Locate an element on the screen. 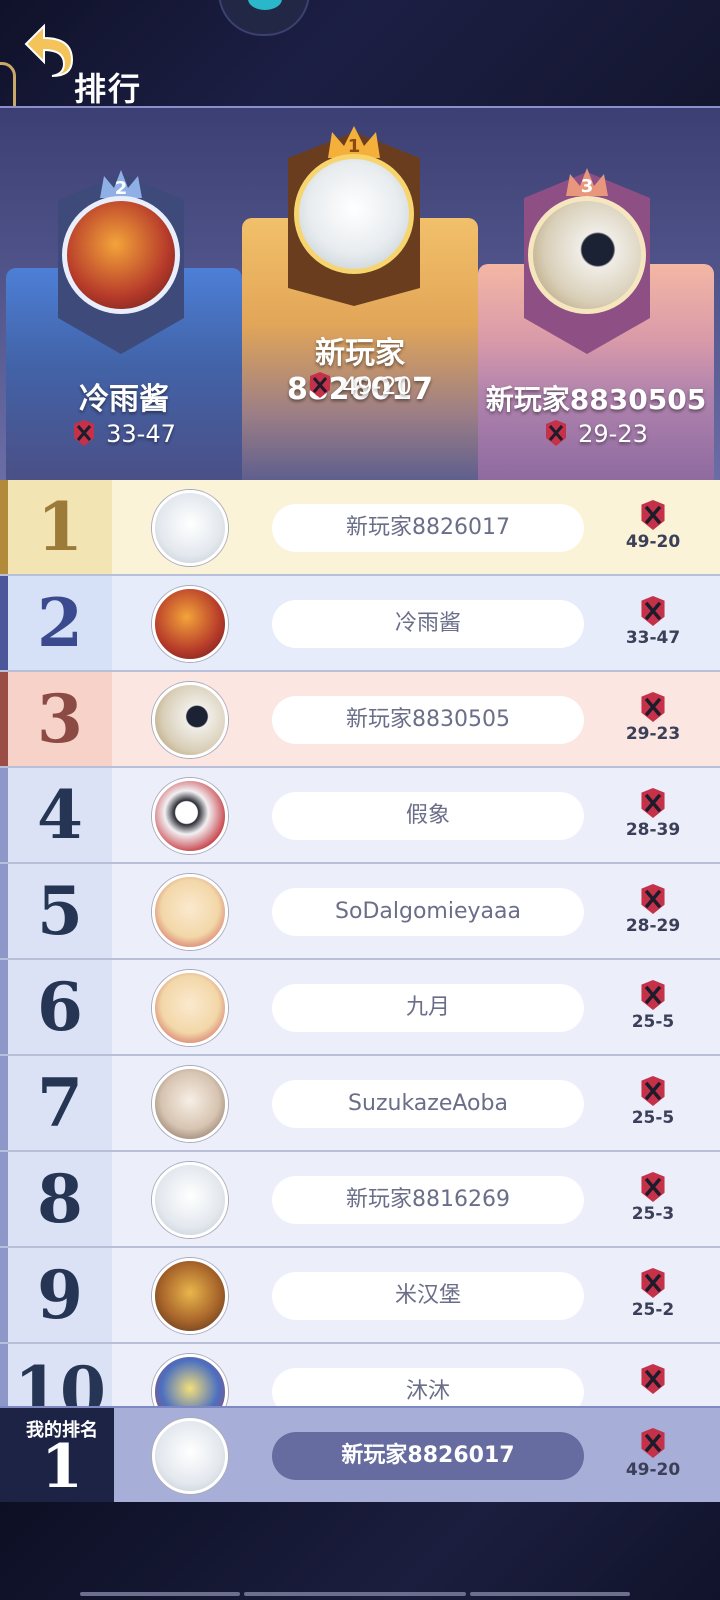 The width and height of the screenshot is (720, 1600). score-cell: 25-2 is located at coordinates (653, 1294).